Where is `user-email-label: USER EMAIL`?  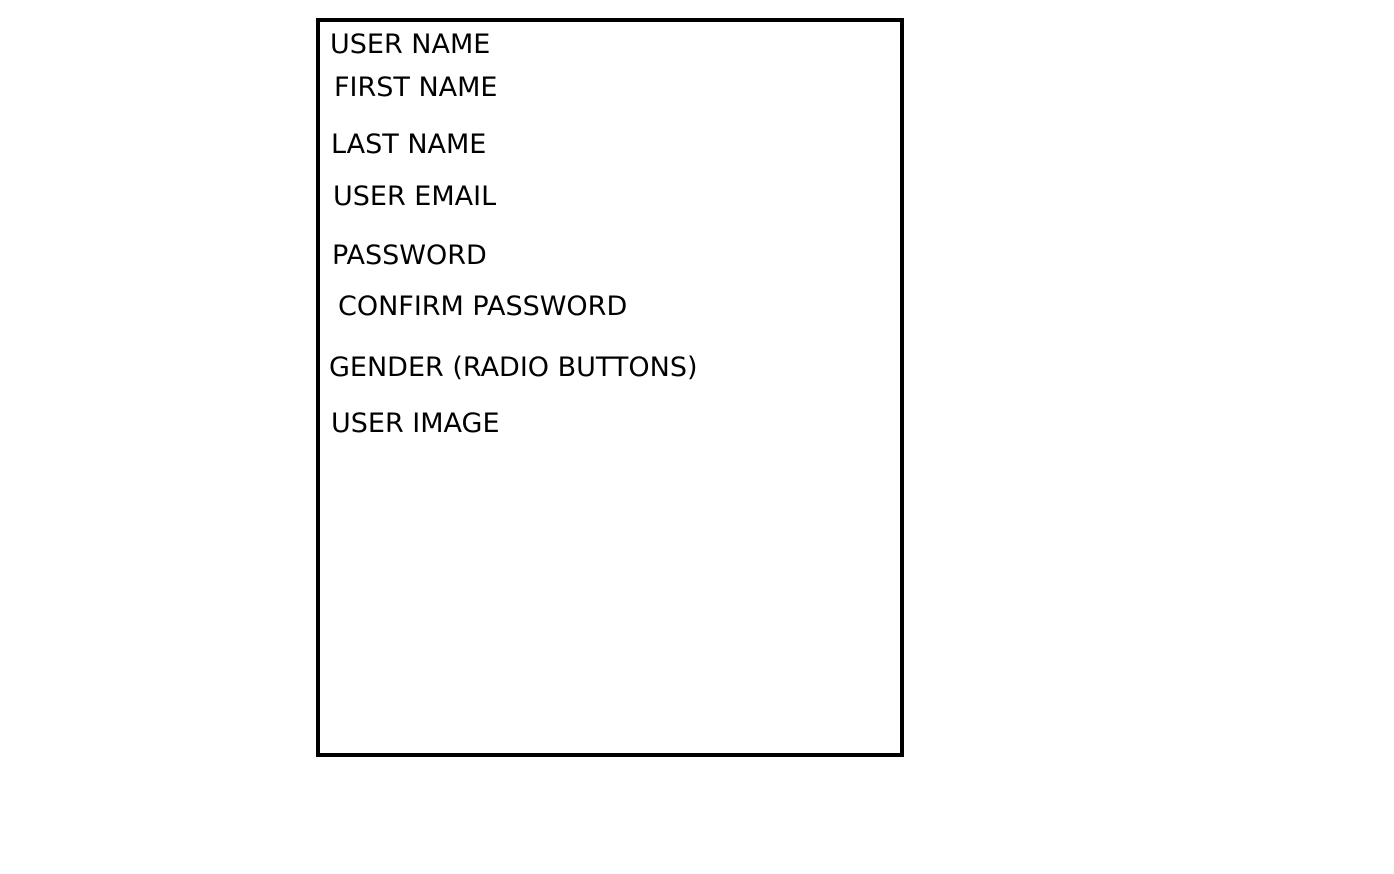
user-email-label: USER EMAIL is located at coordinates (415, 196).